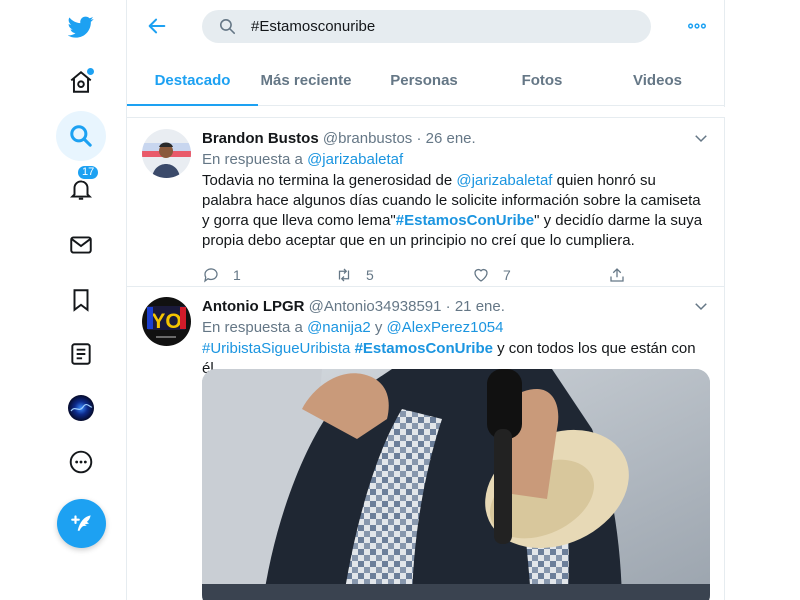 This screenshot has width=800, height=600. Describe the element at coordinates (426, 112) in the screenshot. I see `feed-separator` at that location.